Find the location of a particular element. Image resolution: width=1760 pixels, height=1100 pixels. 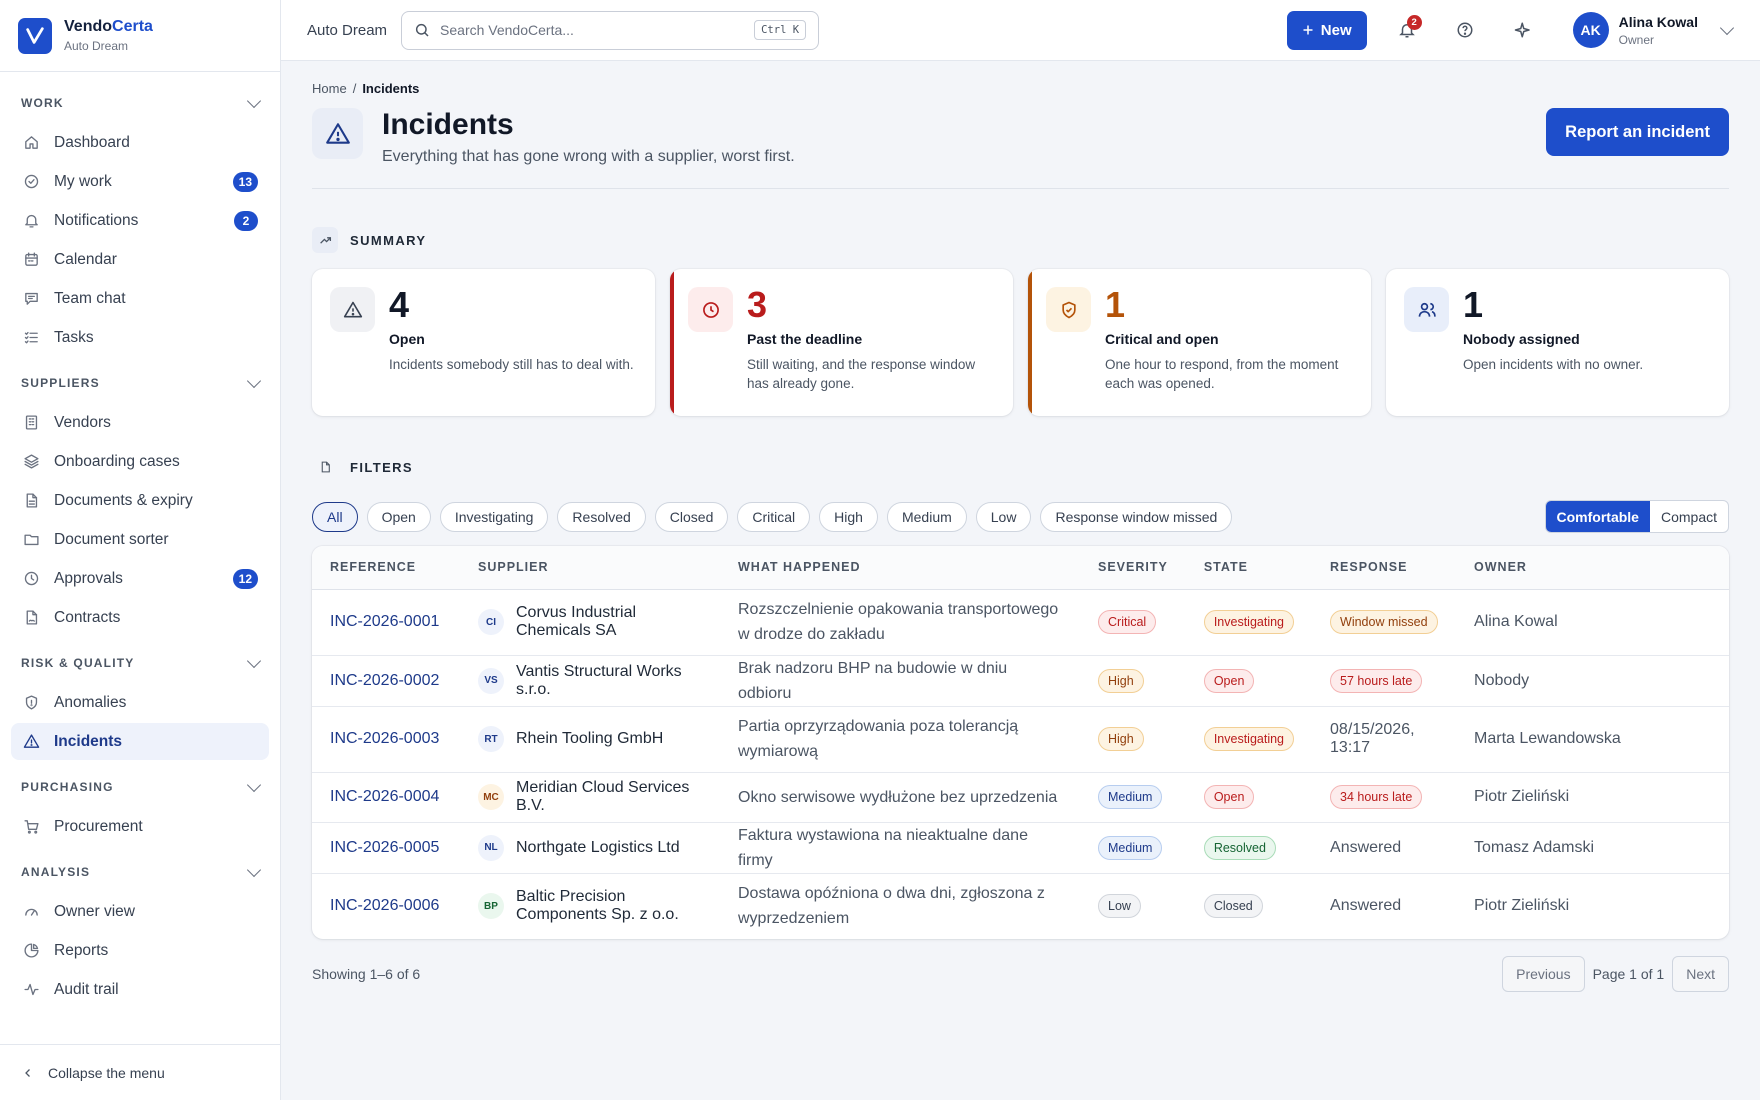

sidebar-item-tasks: Tasks is located at coordinates (140, 337).